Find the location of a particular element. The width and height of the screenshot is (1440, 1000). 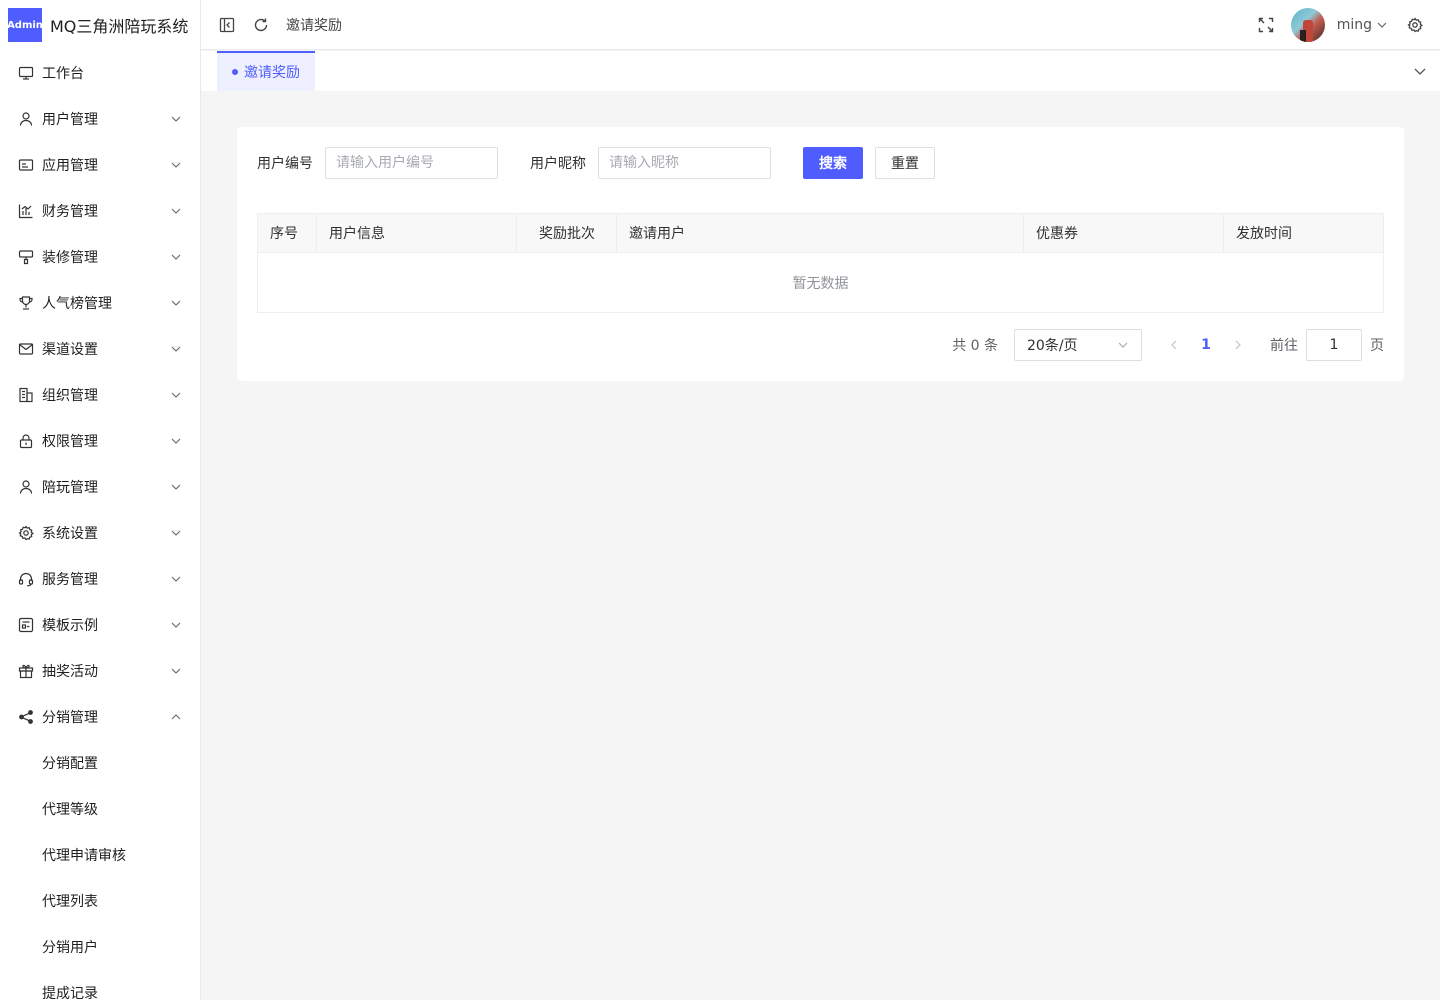

pagination: 共 0 条 20条/页 1 前往 页 is located at coordinates (1168, 345).